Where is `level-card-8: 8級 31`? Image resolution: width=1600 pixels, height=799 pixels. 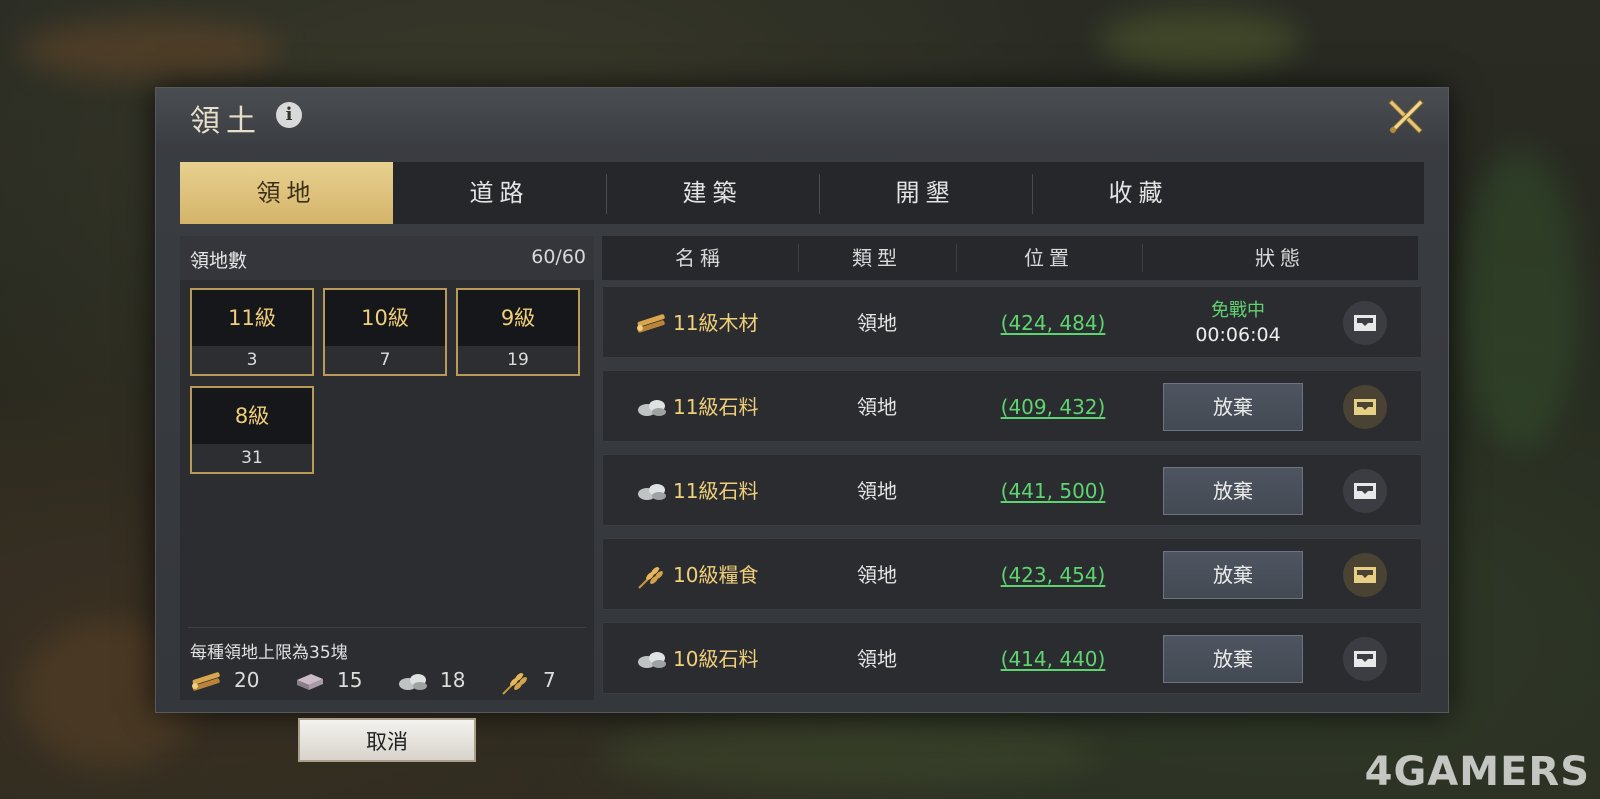
level-card-8: 8級 31 is located at coordinates (252, 430).